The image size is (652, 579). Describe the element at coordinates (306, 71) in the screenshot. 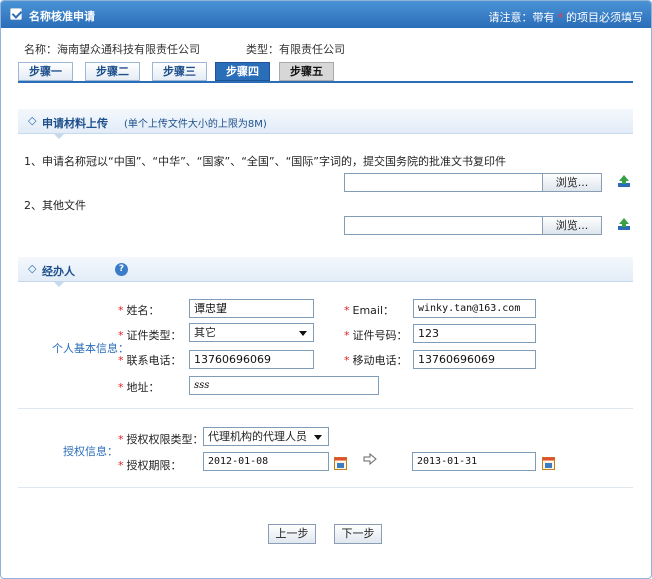

I see `tab-step-5: 步骤五` at that location.